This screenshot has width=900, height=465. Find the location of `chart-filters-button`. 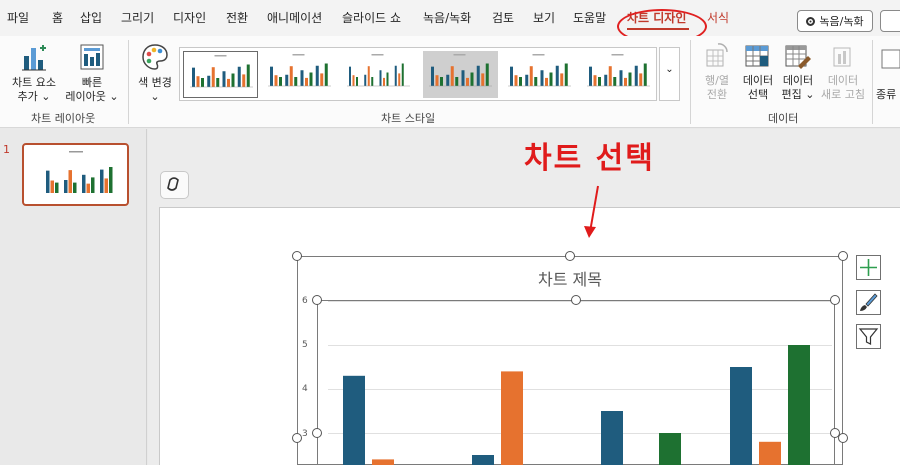

chart-filters-button is located at coordinates (868, 336).